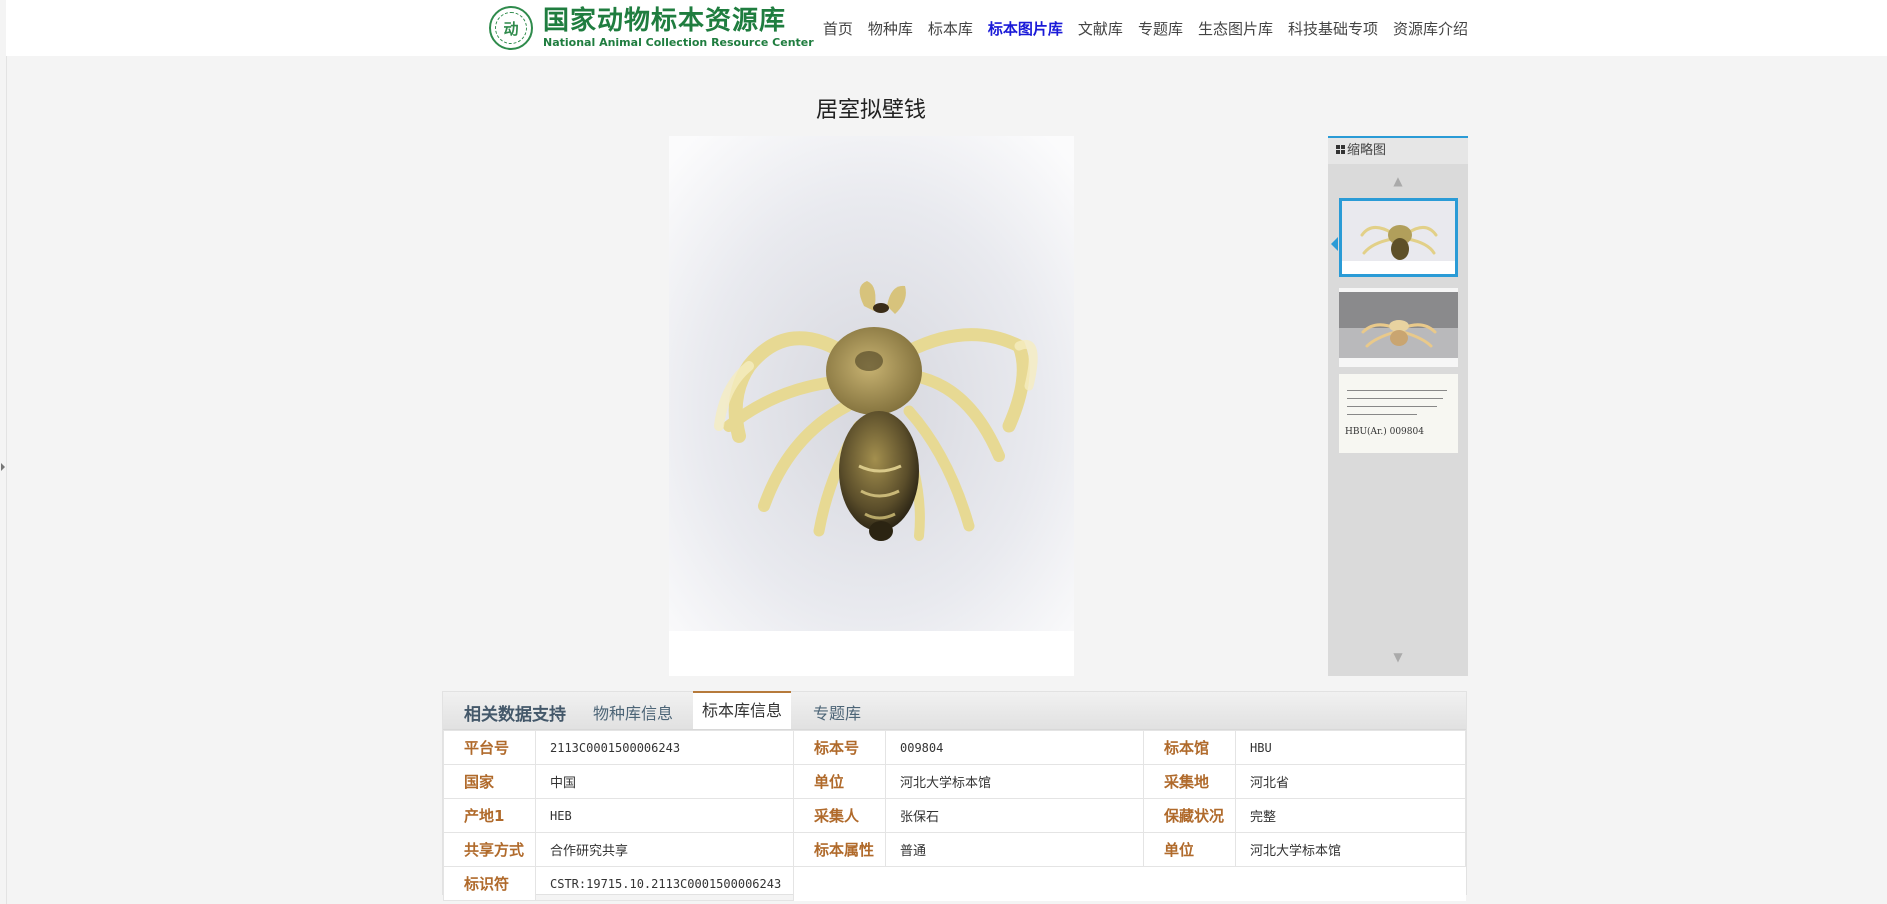  Describe the element at coordinates (839, 747) in the screenshot. I see `field-key: 标本号` at that location.